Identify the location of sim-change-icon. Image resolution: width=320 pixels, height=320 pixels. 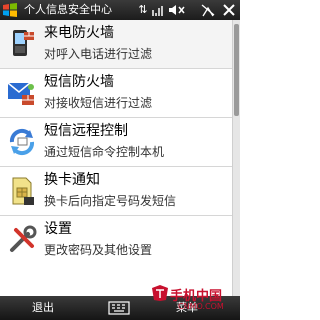
(23, 191).